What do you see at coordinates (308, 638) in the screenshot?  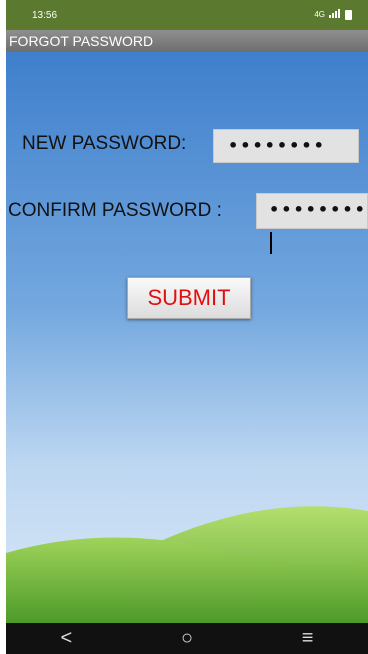 I see `menu-icon: ≡` at bounding box center [308, 638].